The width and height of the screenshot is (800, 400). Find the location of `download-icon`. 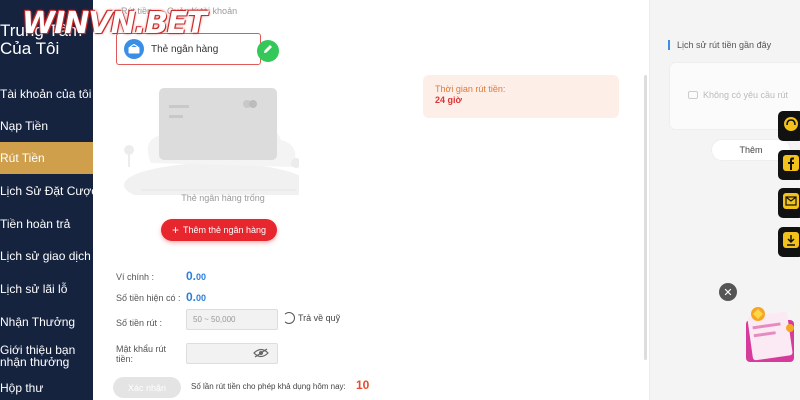

download-icon is located at coordinates (791, 242).